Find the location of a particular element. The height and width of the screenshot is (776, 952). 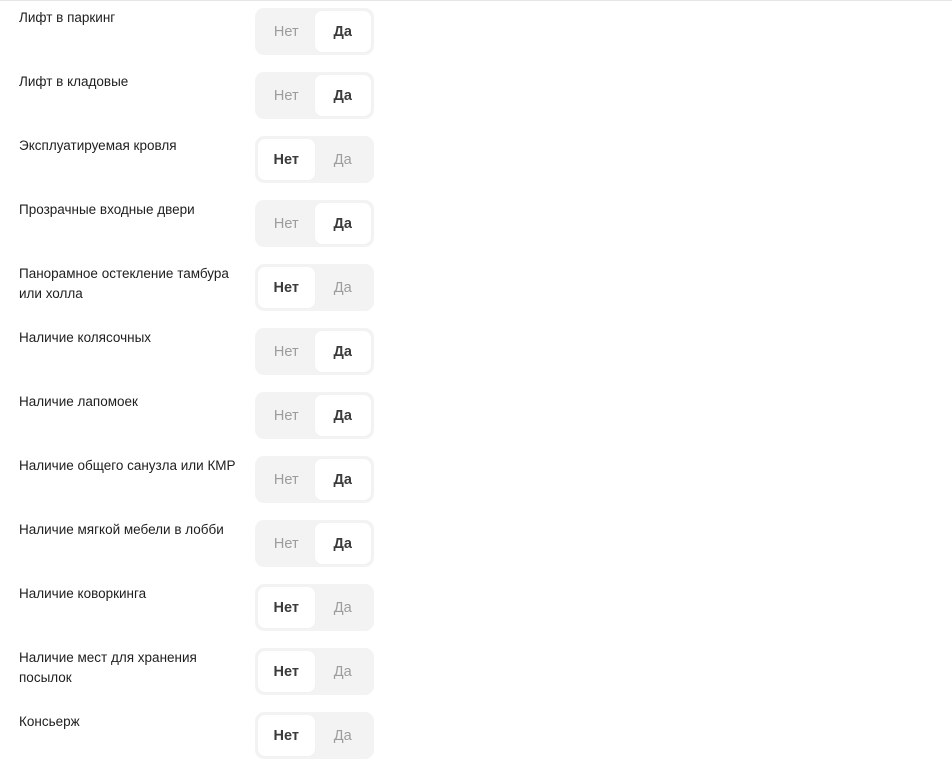

field-label: Наличие коворкинга is located at coordinates (83, 593).